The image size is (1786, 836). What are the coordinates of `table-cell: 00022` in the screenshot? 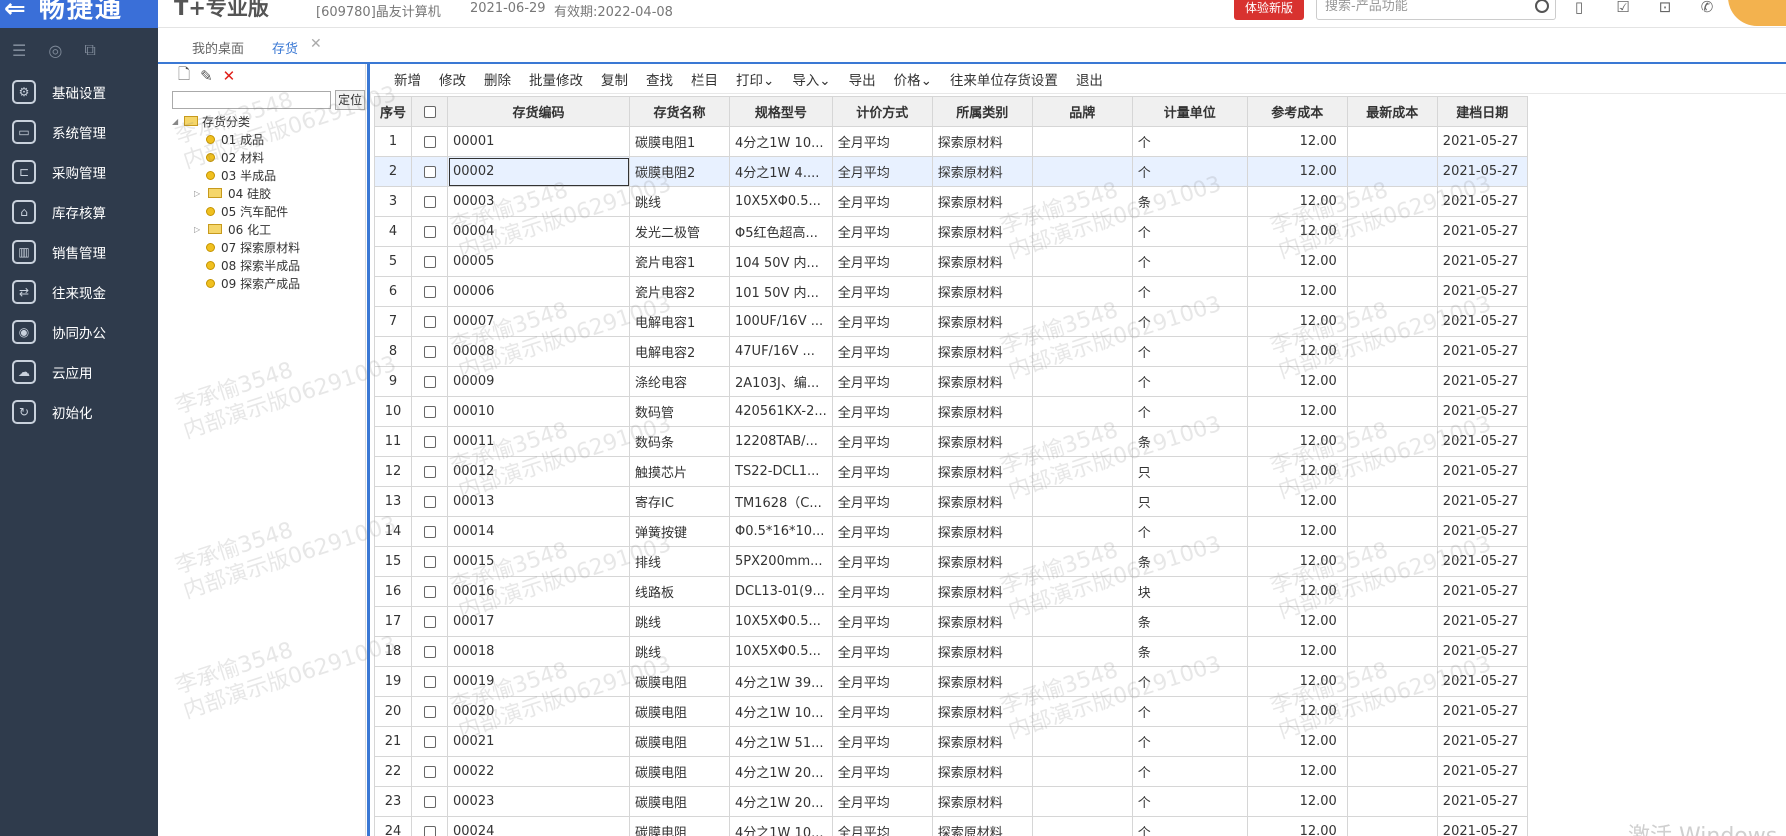 It's located at (539, 771).